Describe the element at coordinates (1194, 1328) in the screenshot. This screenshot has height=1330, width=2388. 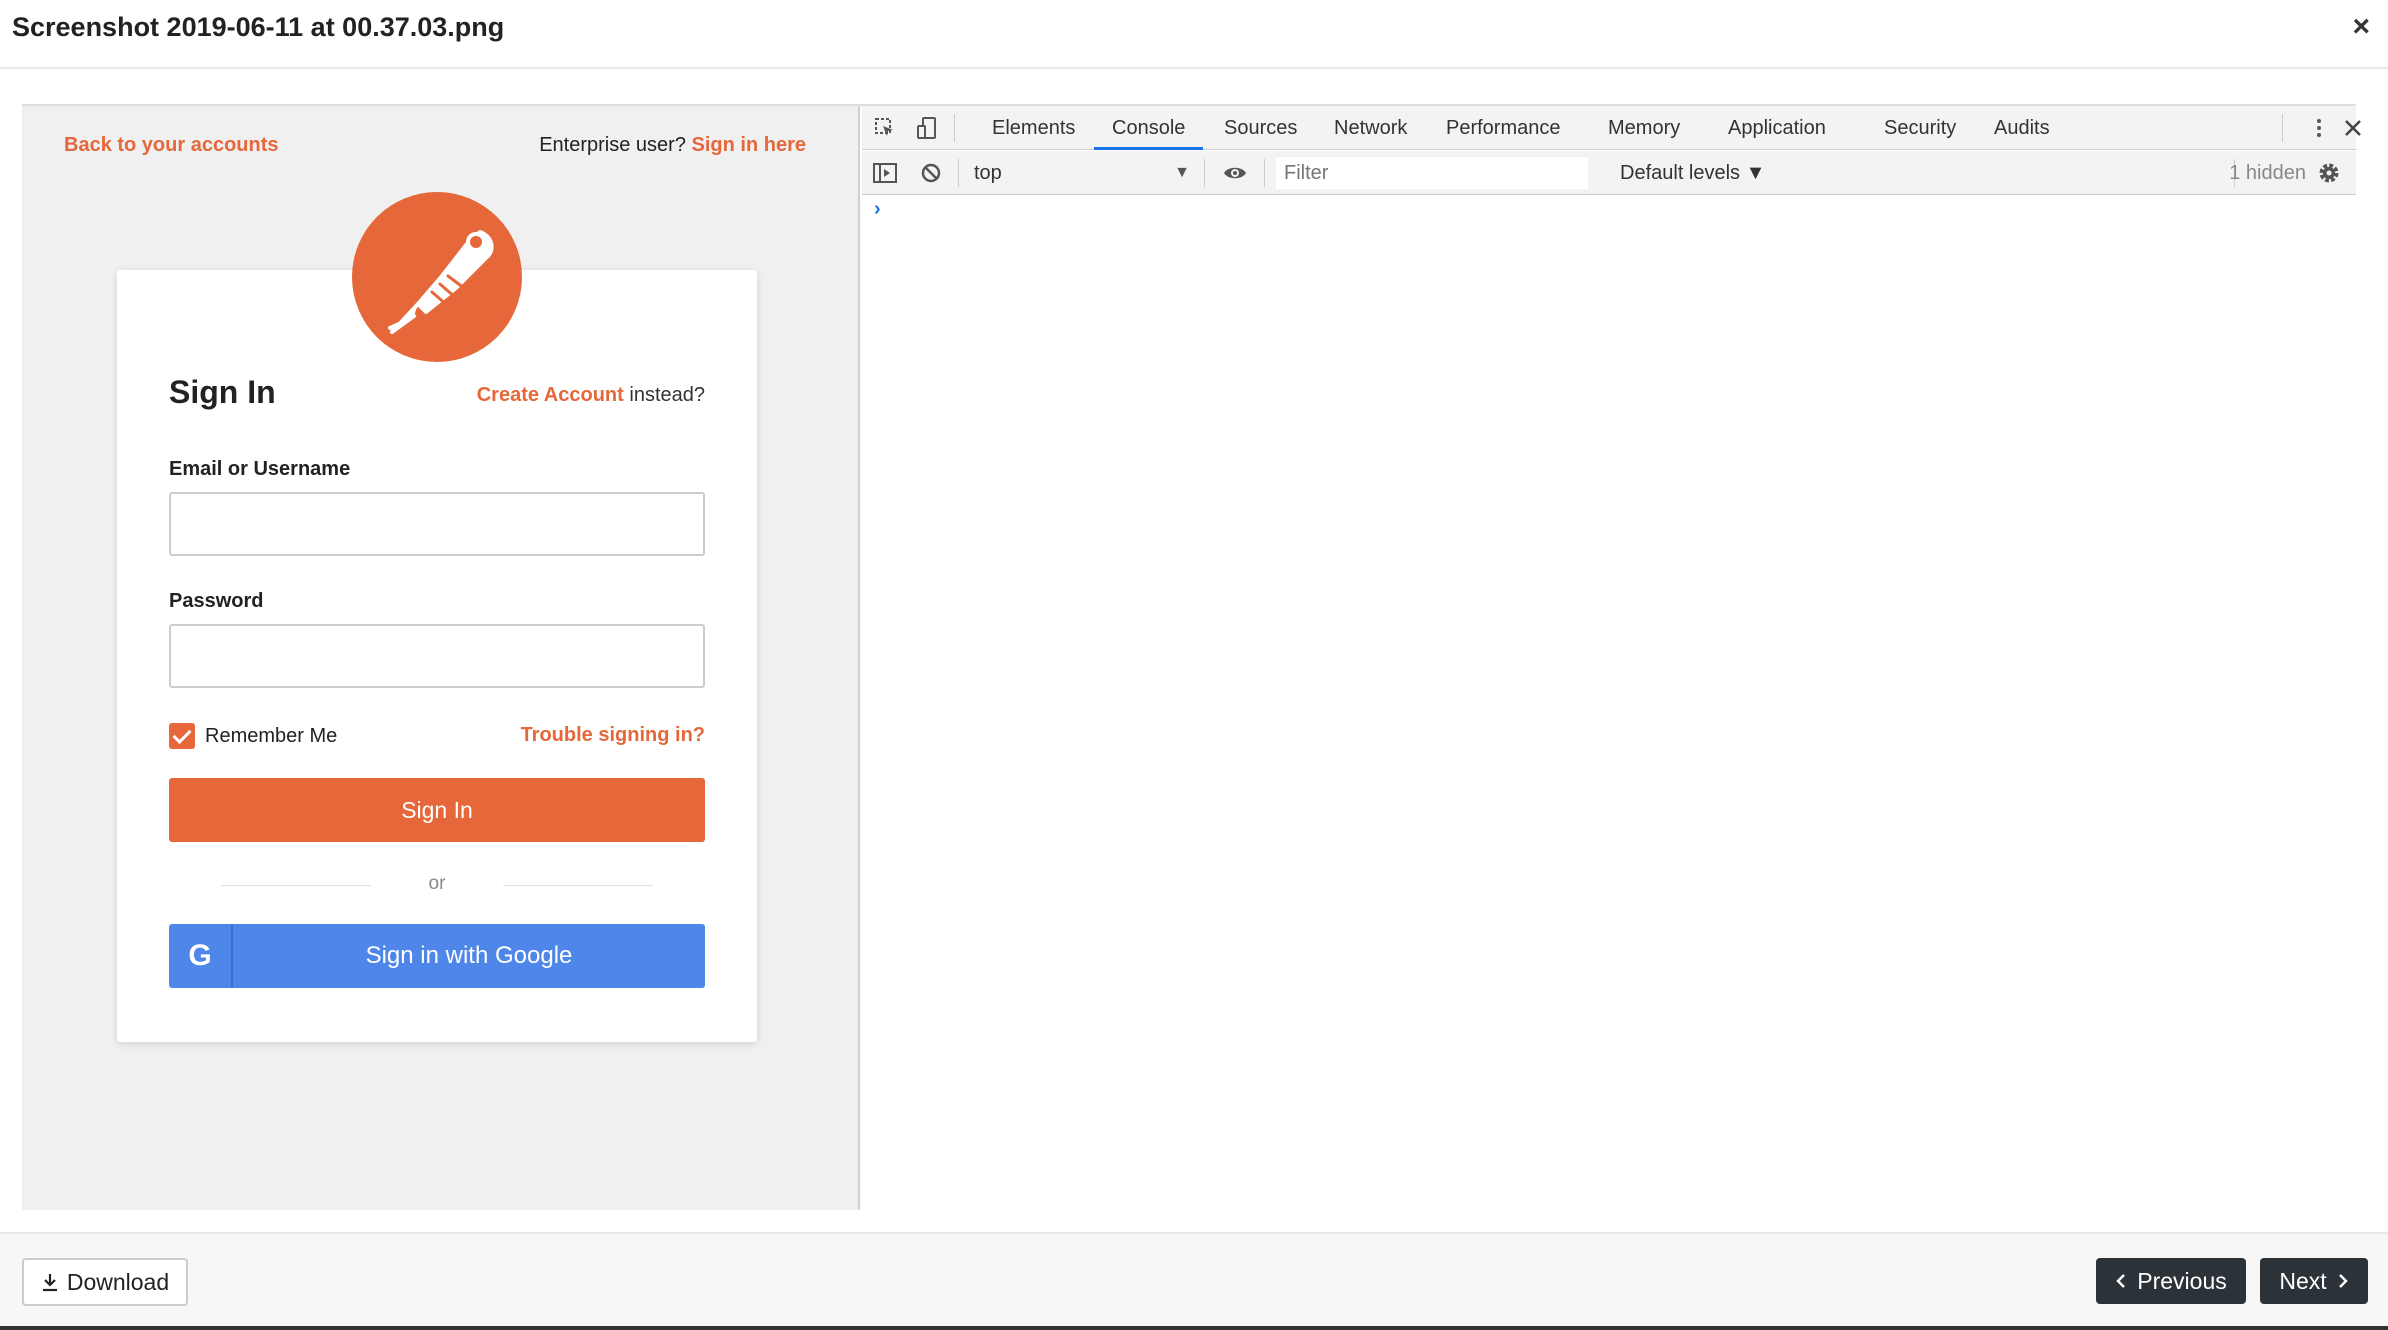
I see `bottom-edge` at that location.